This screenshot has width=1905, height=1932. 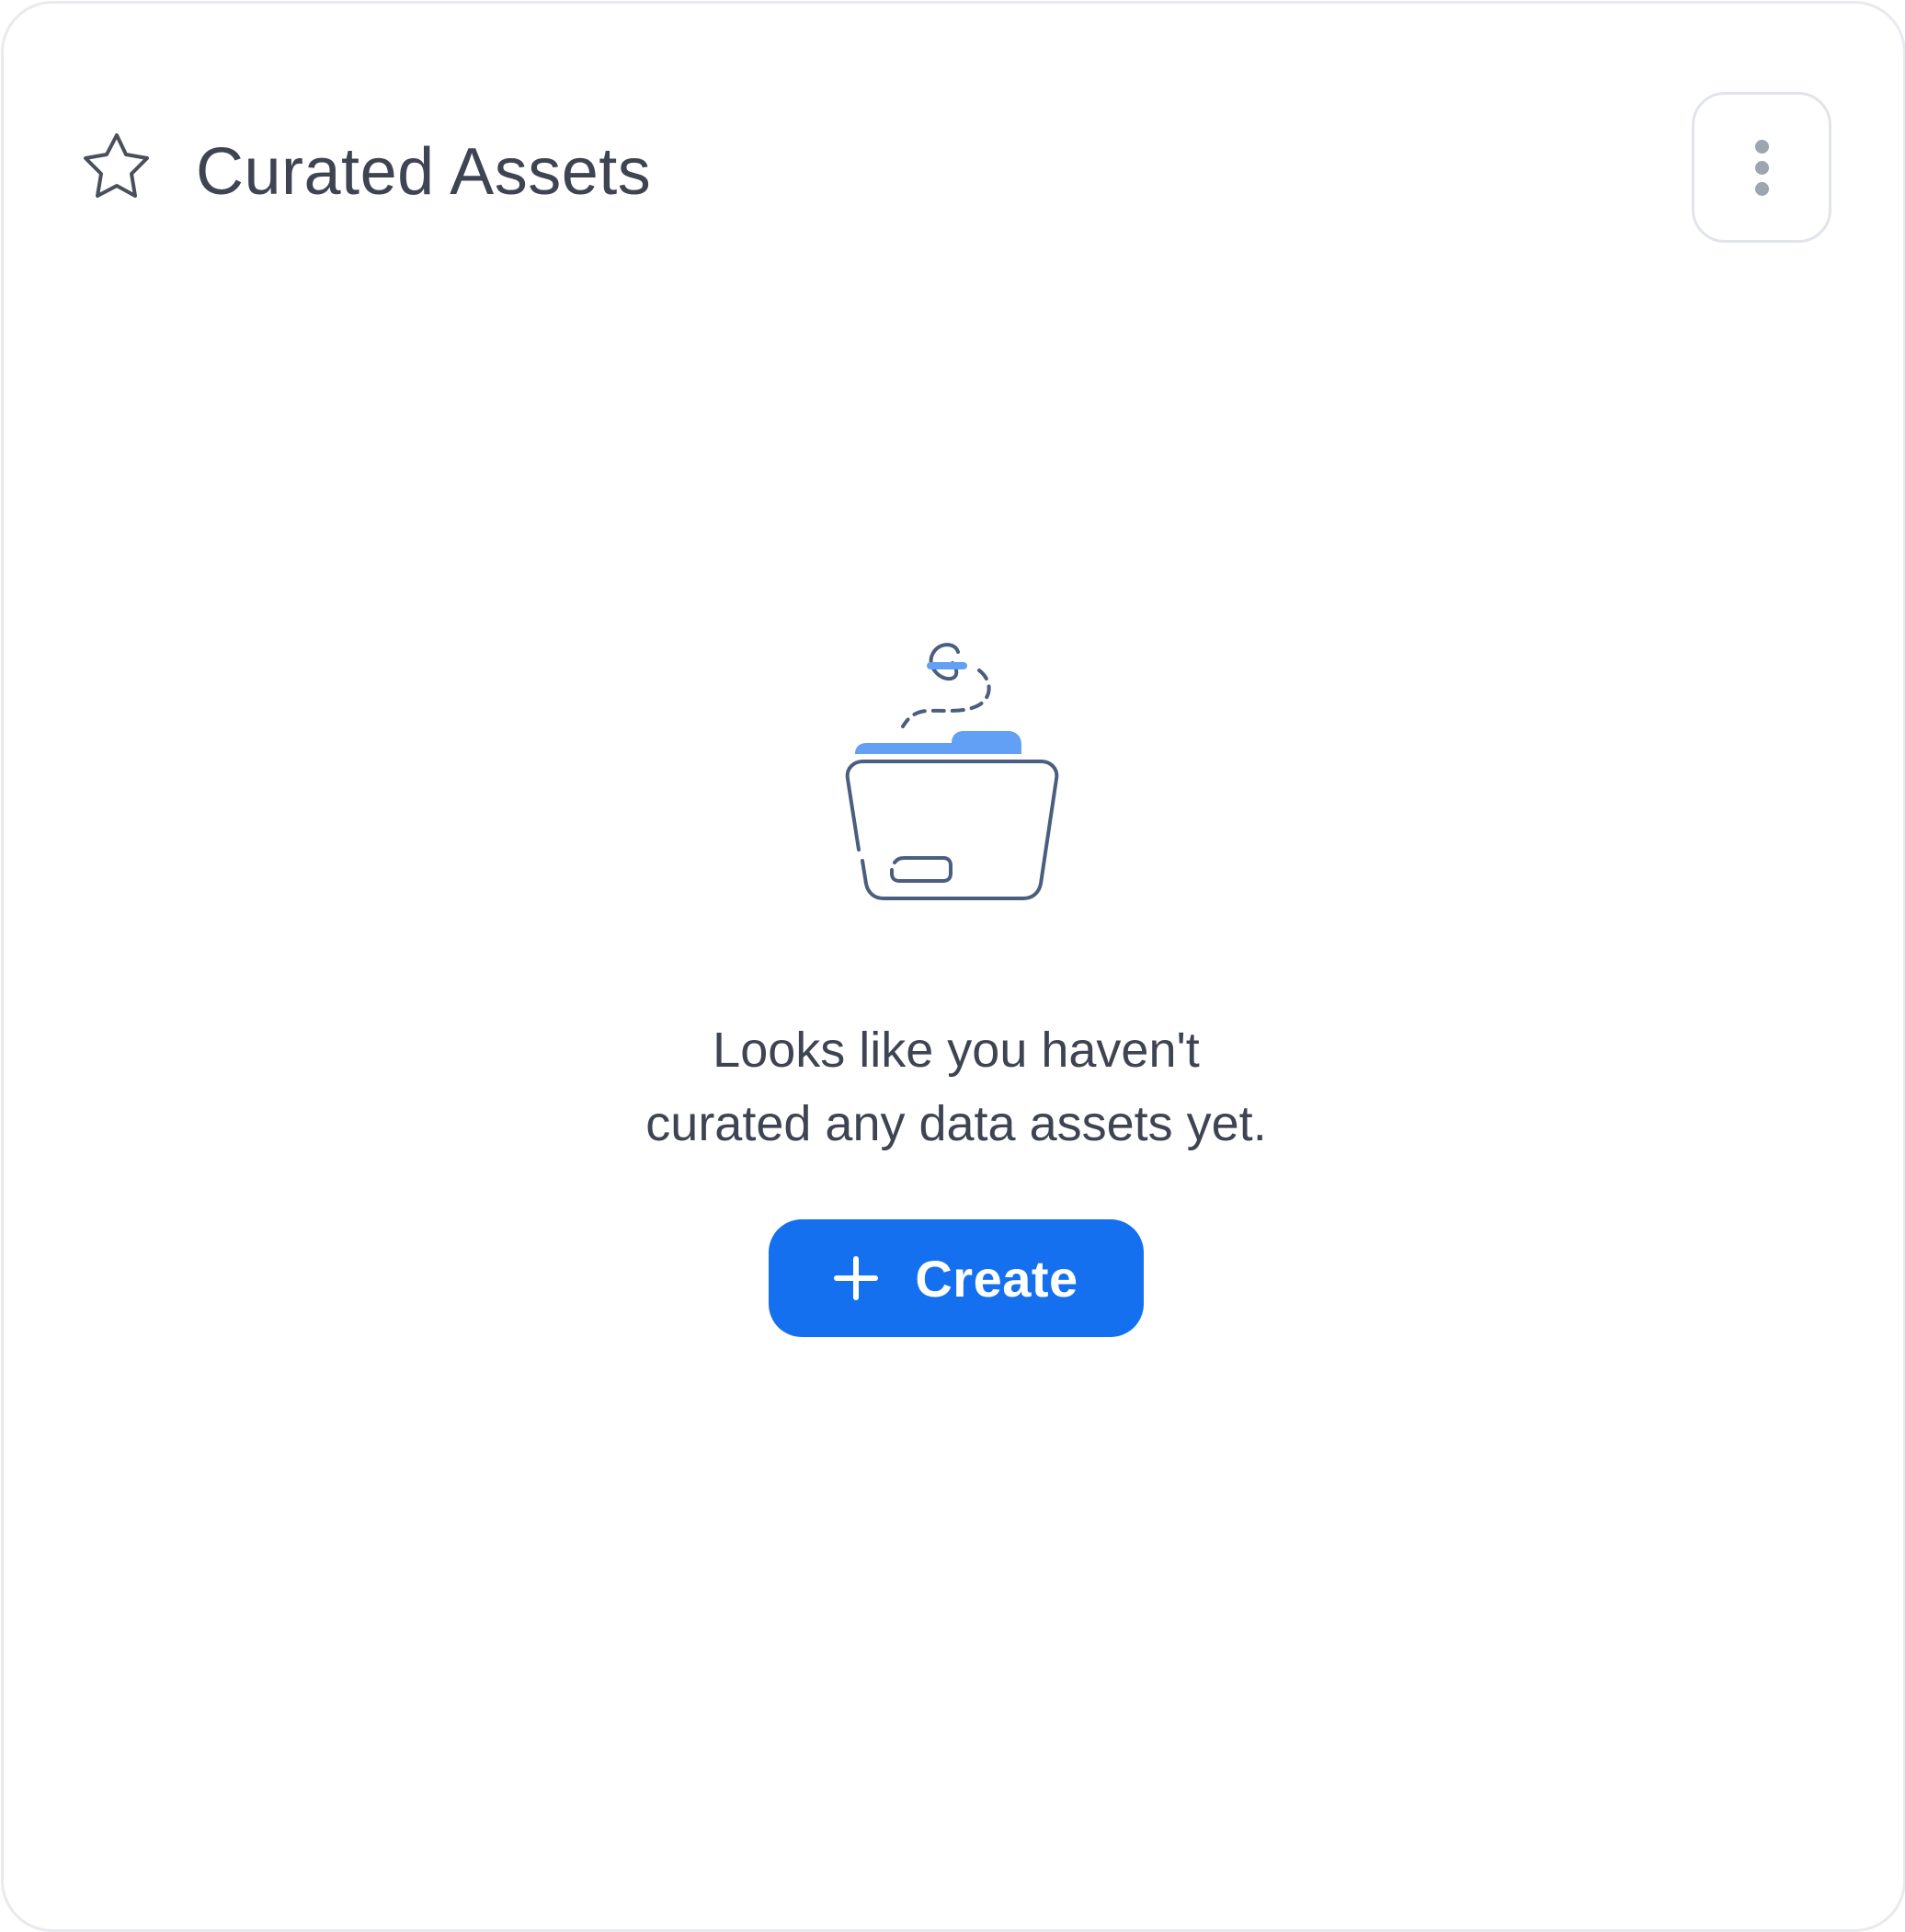 I want to click on card-header: Curated Assets, so click(x=363, y=171).